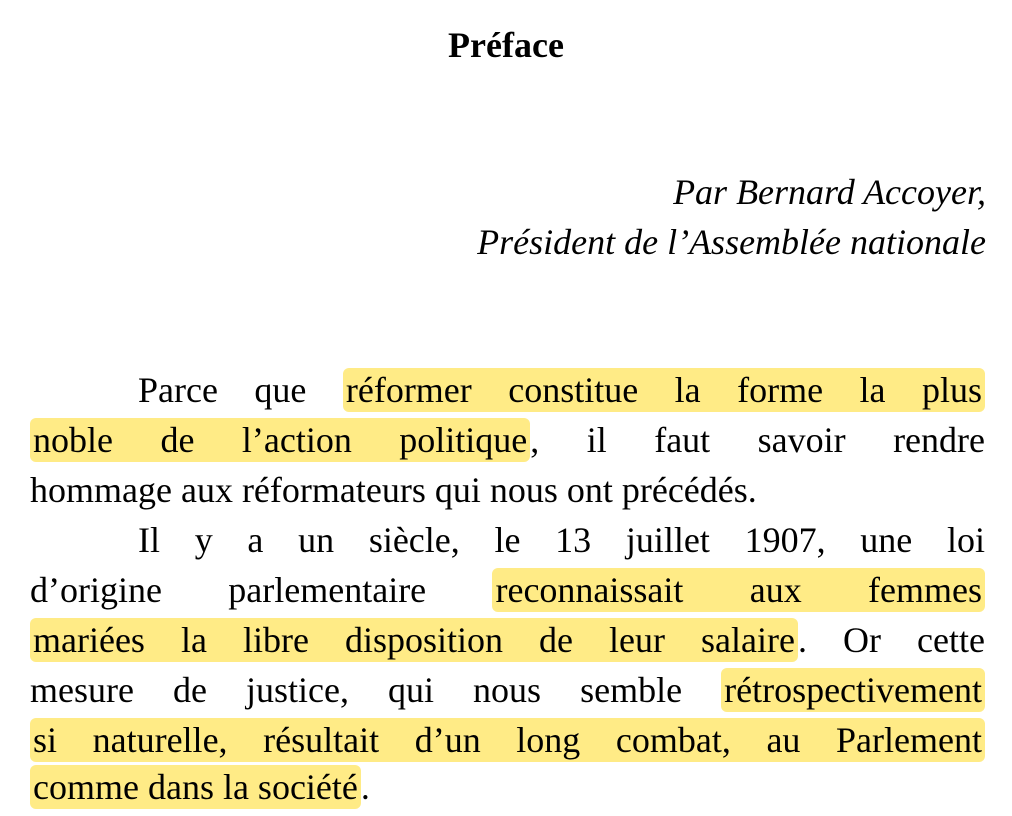 The width and height of the screenshot is (1012, 816). Describe the element at coordinates (376, 690) in the screenshot. I see `line-text: mesure de justice, qui nous semble` at that location.